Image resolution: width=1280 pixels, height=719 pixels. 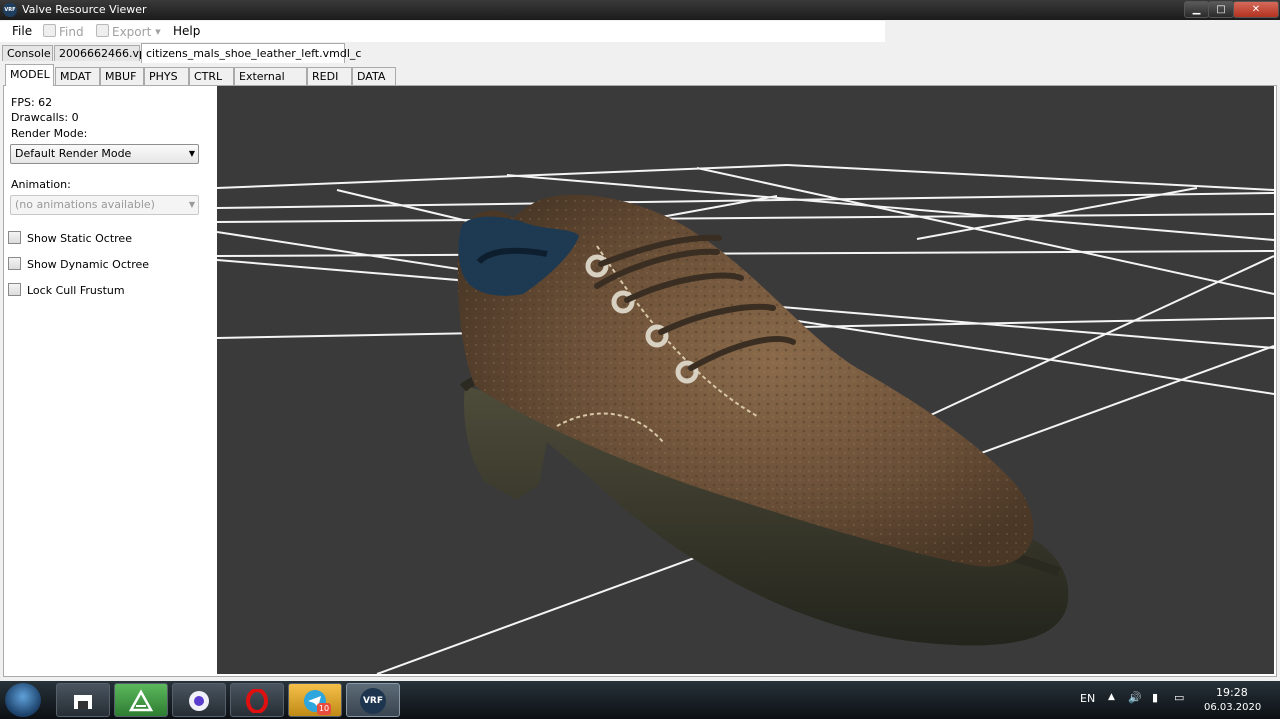 I want to click on telegram-unread-badge: 10, so click(x=324, y=709).